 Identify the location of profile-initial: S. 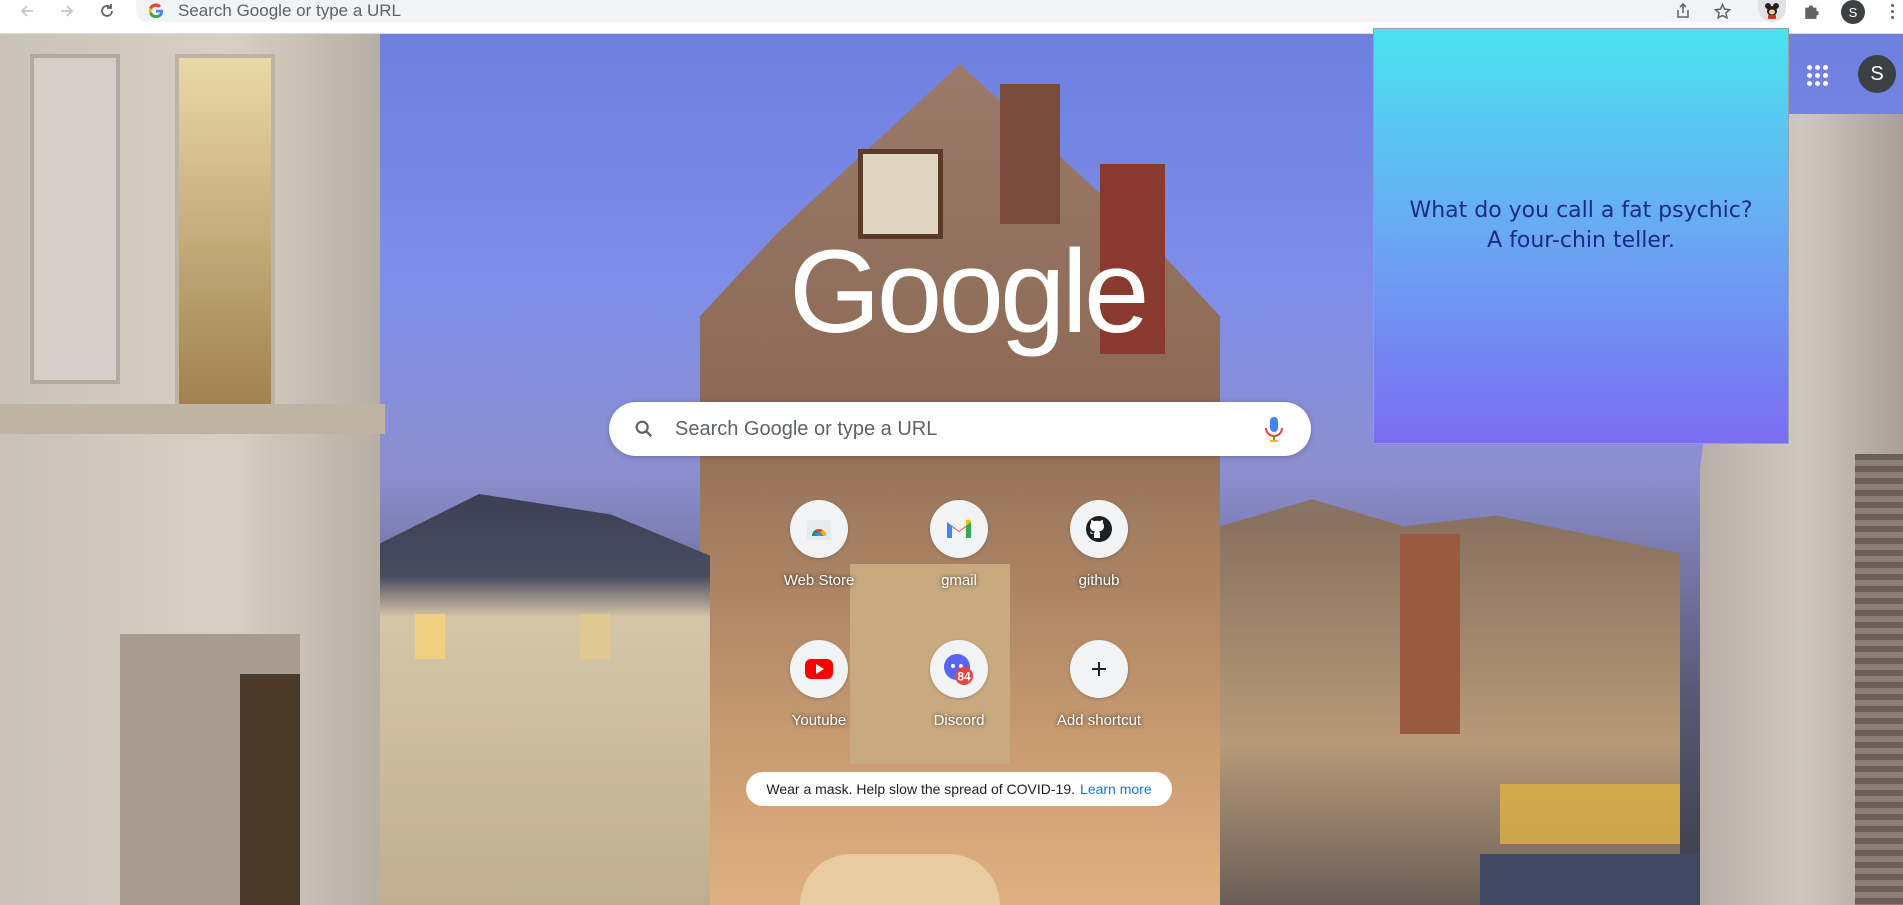
(1853, 12).